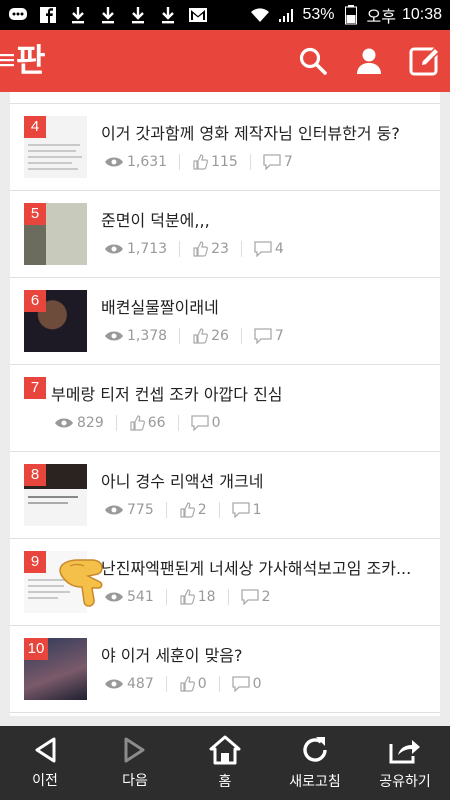  I want to click on share-label: 공유하기, so click(405, 782).